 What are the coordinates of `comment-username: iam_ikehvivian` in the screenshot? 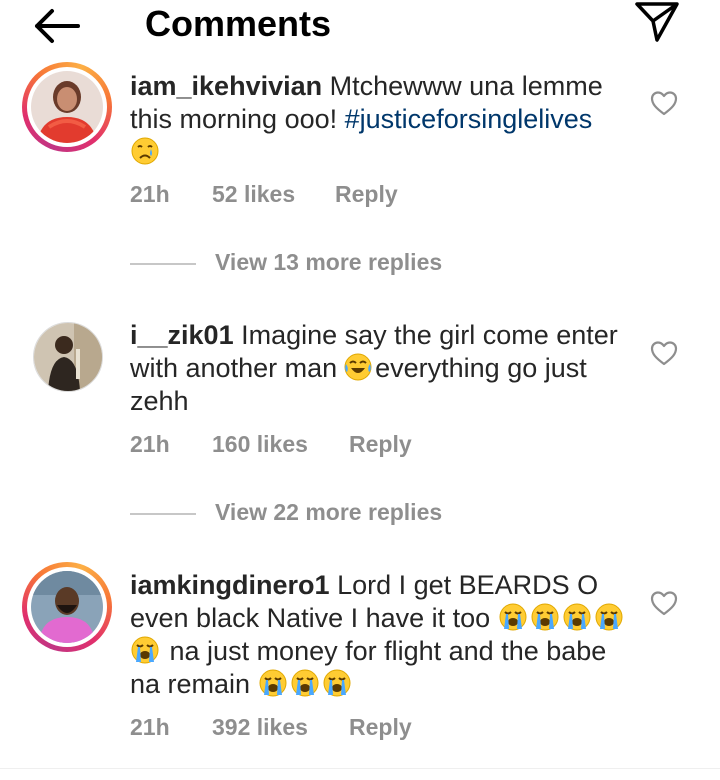 It's located at (226, 86).